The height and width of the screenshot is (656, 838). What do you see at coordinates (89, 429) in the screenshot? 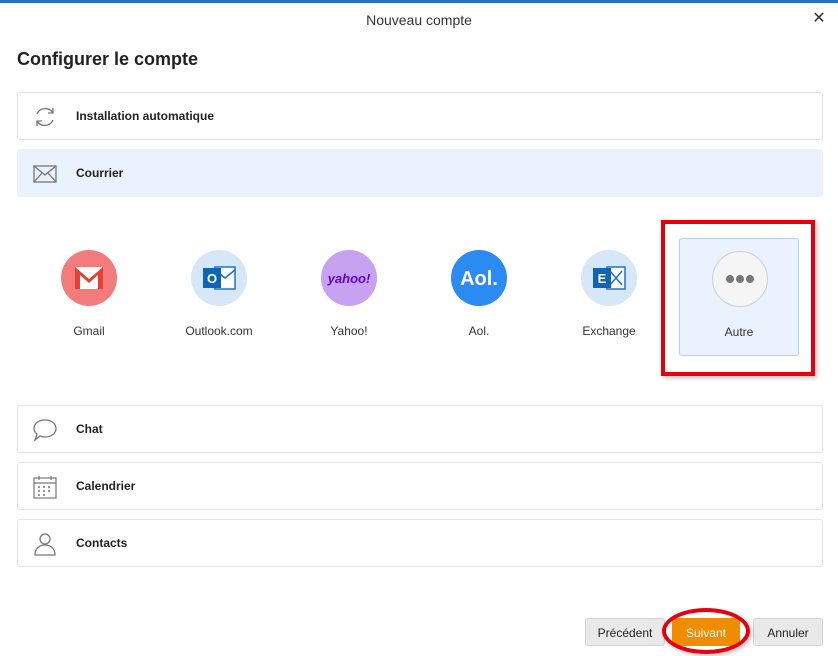
I see `row-label: Chat` at bounding box center [89, 429].